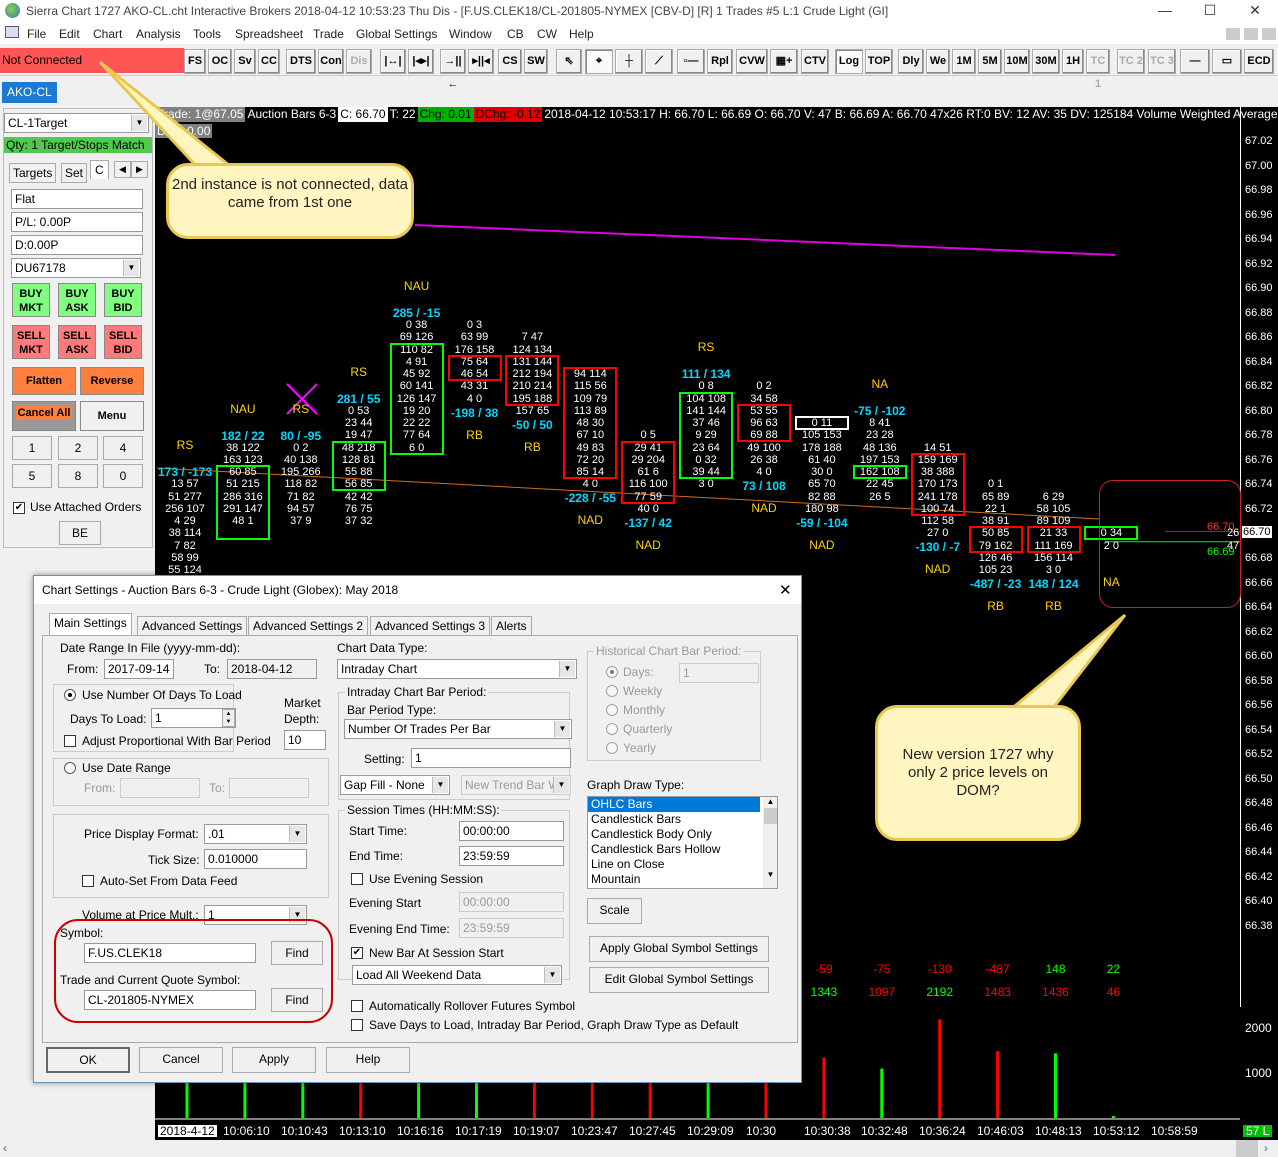 Image resolution: width=1278 pixels, height=1157 pixels. Describe the element at coordinates (36, 34) in the screenshot. I see `menu-file: File` at that location.